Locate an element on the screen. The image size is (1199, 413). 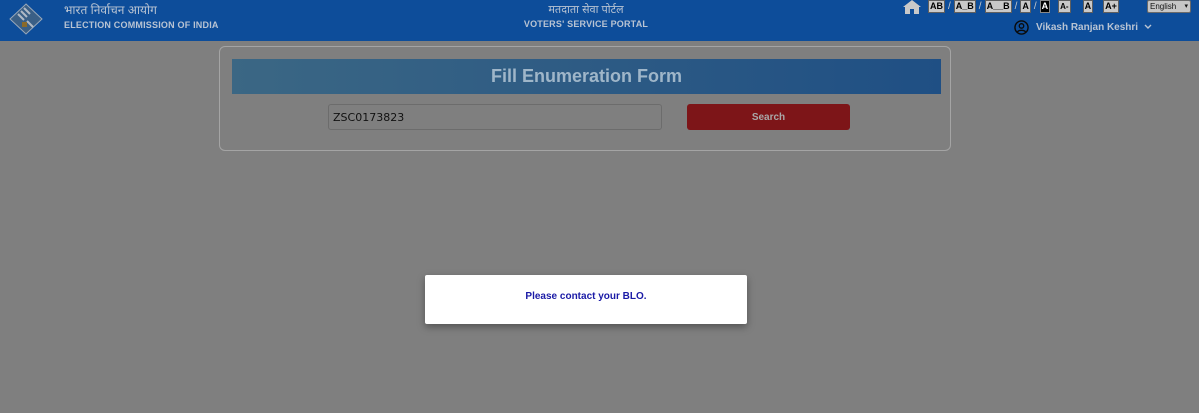
contrast-light-button: A is located at coordinates (1025, 6).